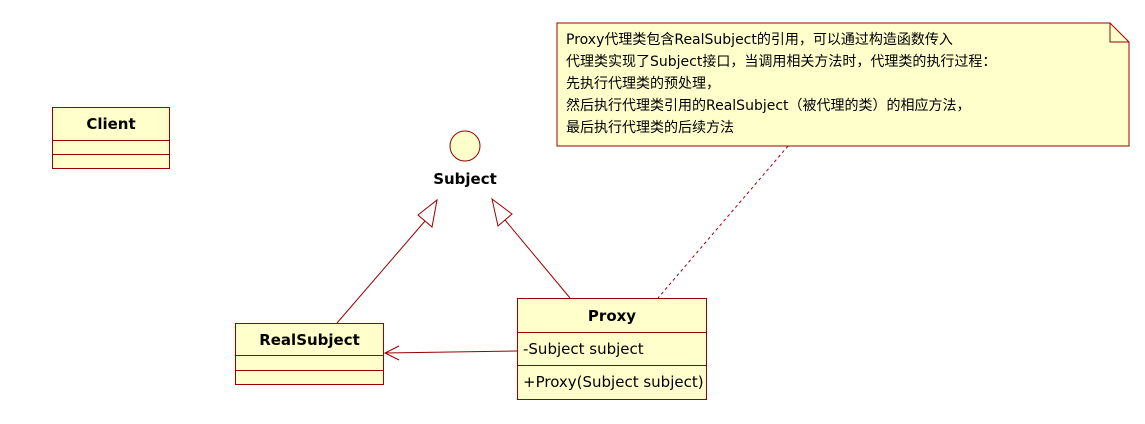  Describe the element at coordinates (309, 363) in the screenshot. I see `realsubject-attributes` at that location.